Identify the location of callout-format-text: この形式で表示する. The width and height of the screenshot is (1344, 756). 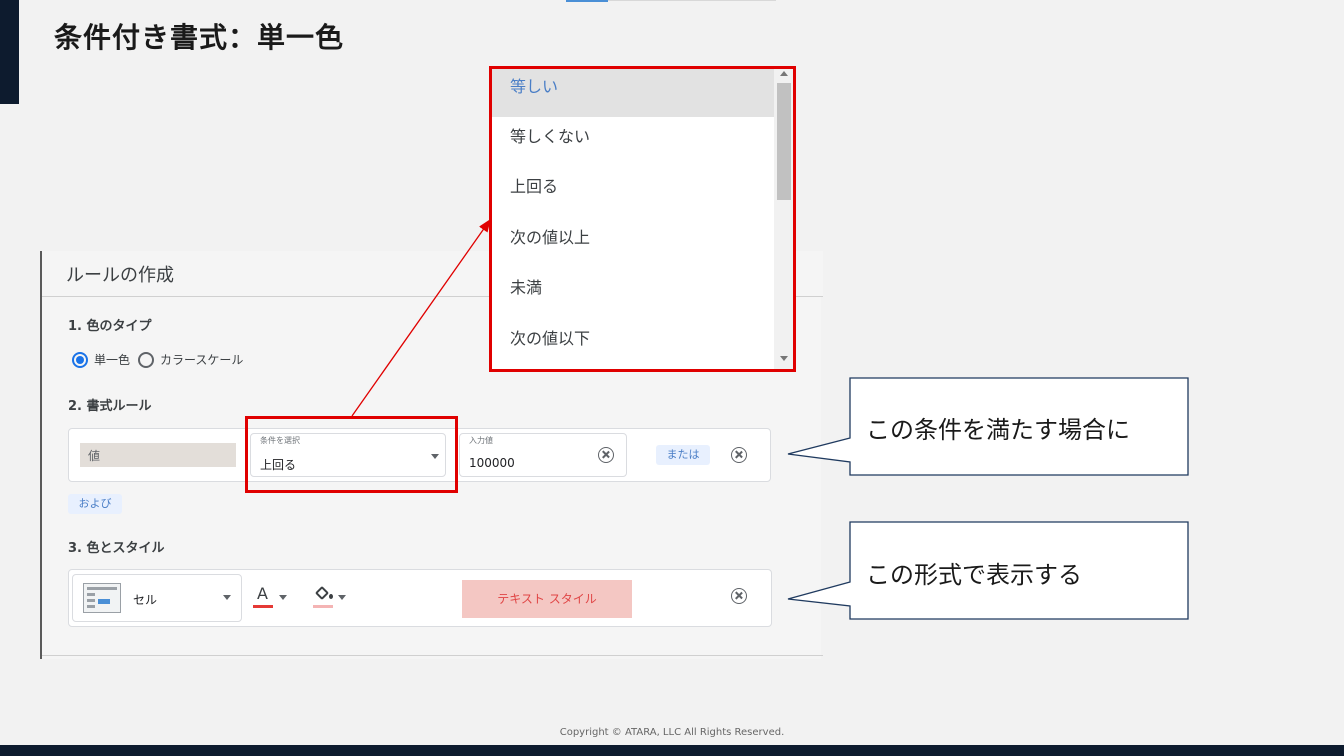
(974, 575).